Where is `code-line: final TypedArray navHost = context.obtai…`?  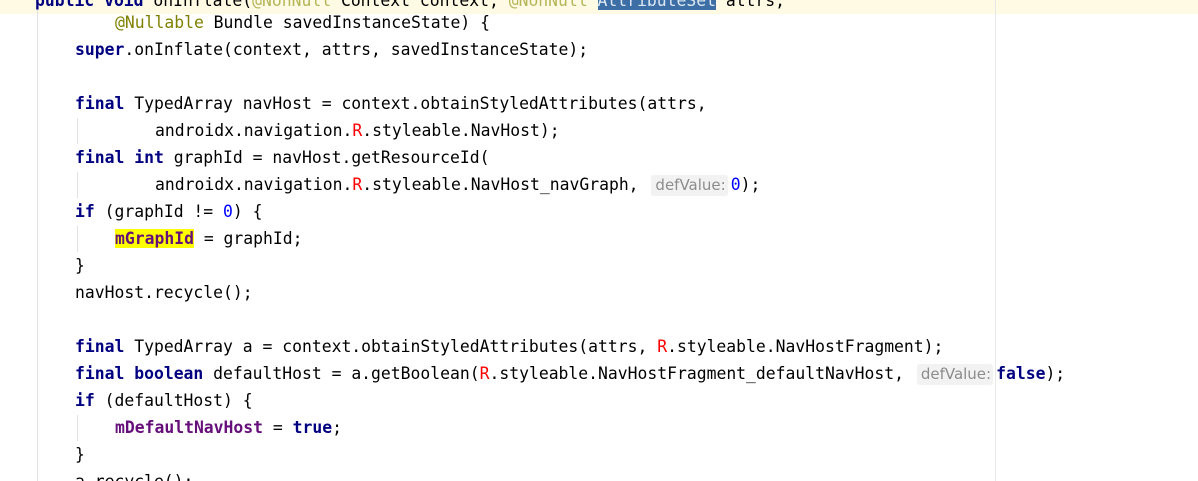
code-line: final TypedArray navHost = context.obtai… is located at coordinates (353, 103).